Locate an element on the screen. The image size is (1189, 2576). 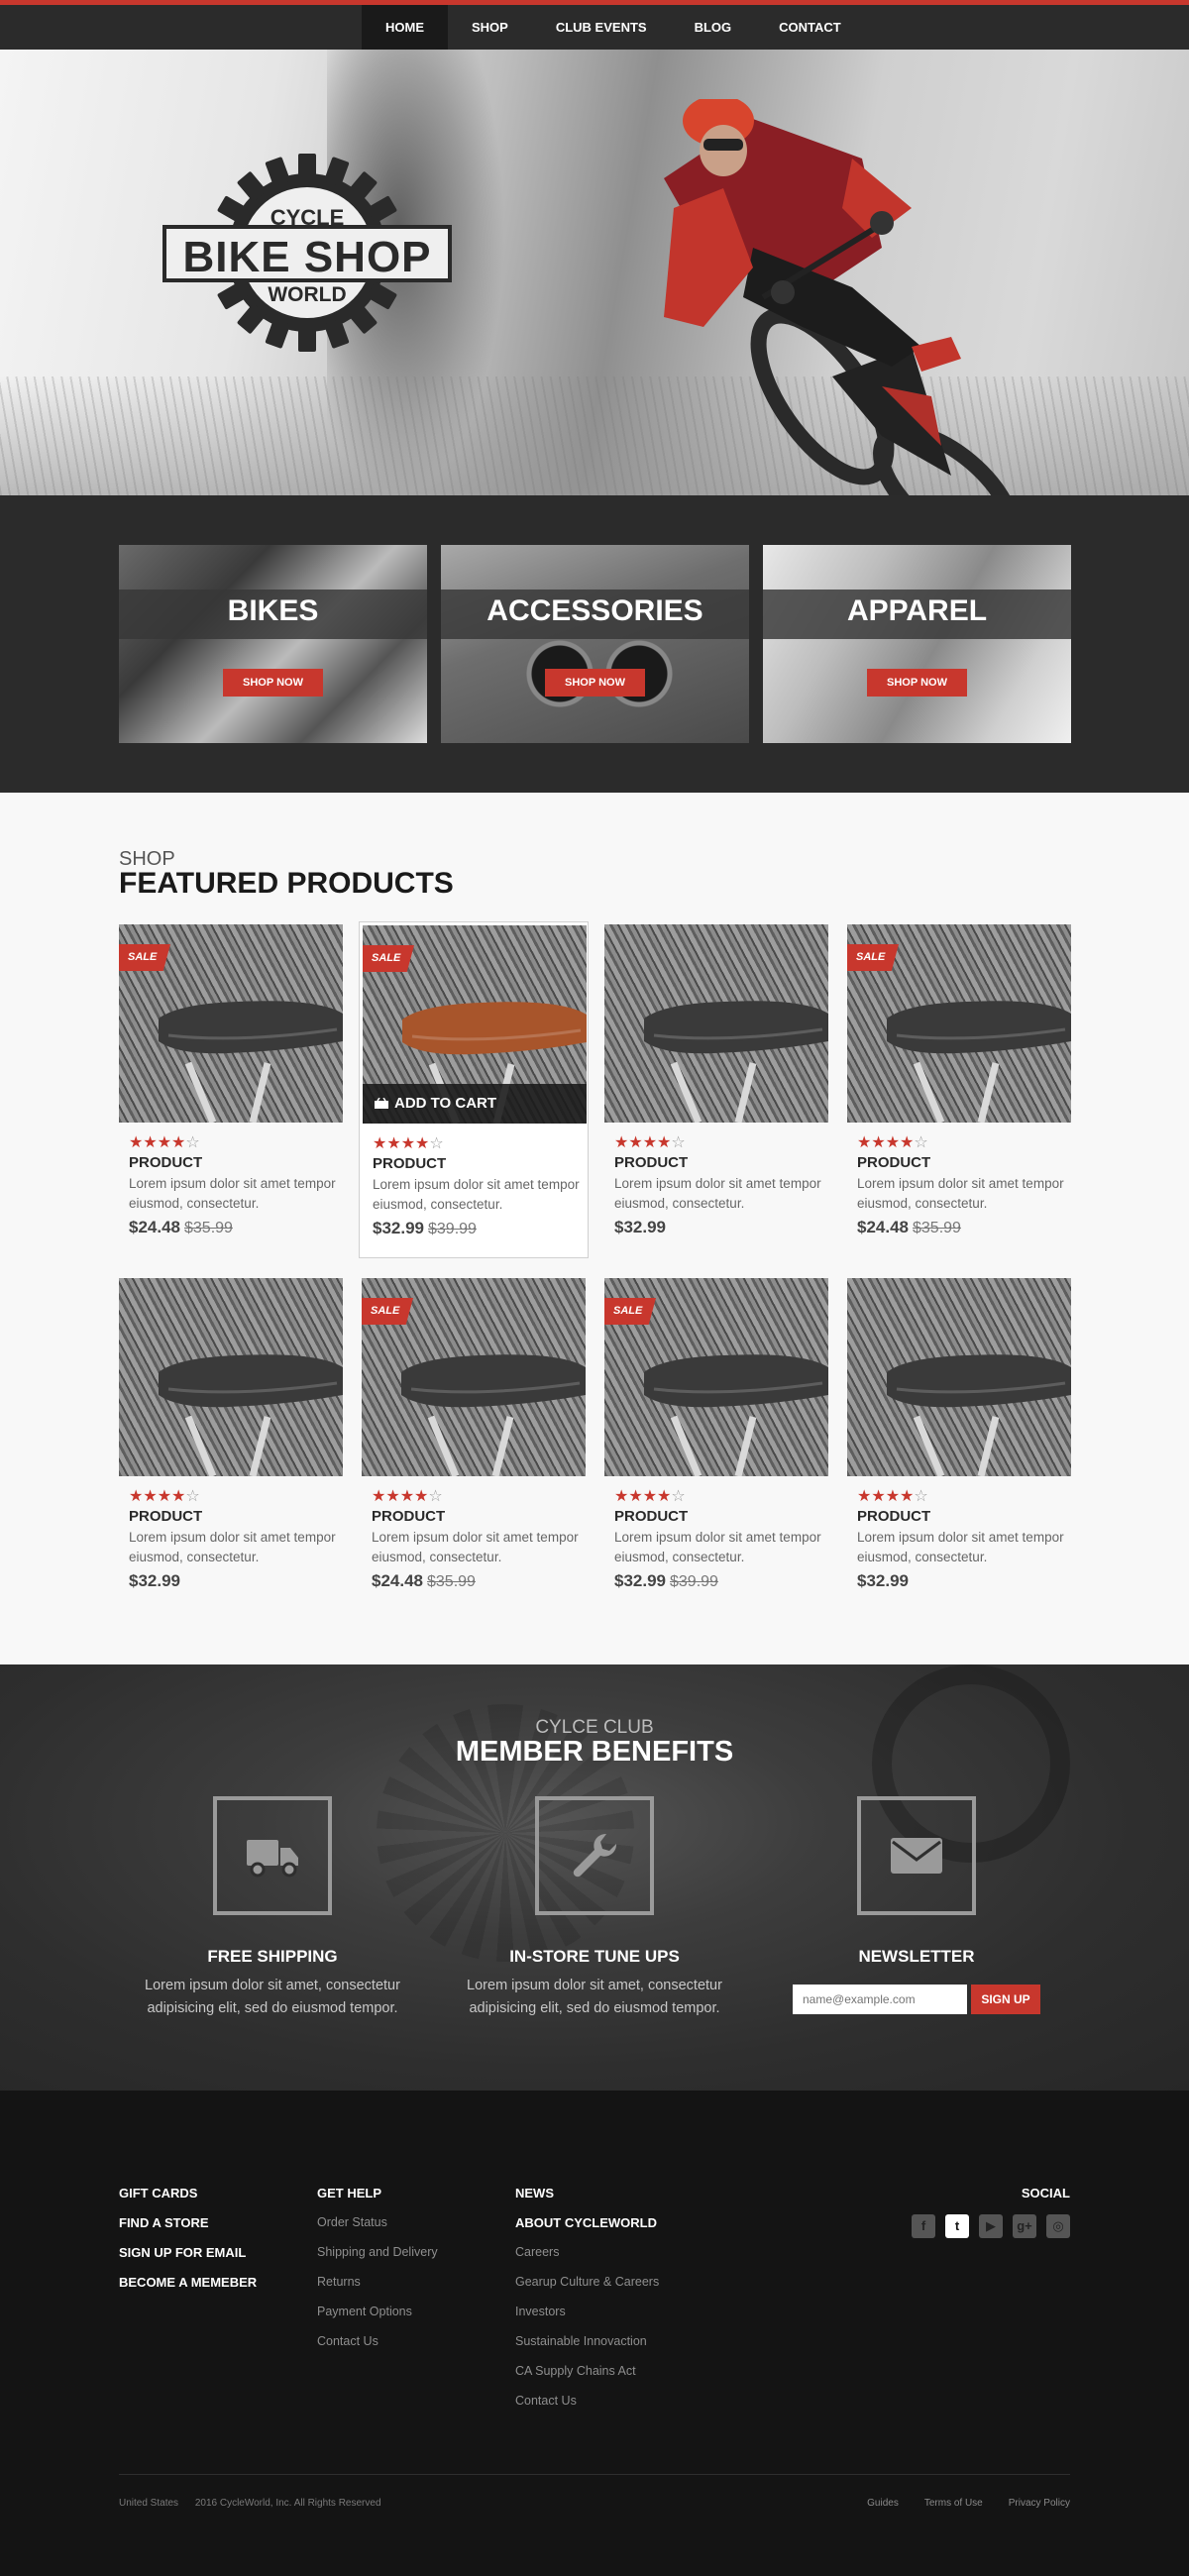
add-to-cart-button: ADD TO CART is located at coordinates (475, 1104).